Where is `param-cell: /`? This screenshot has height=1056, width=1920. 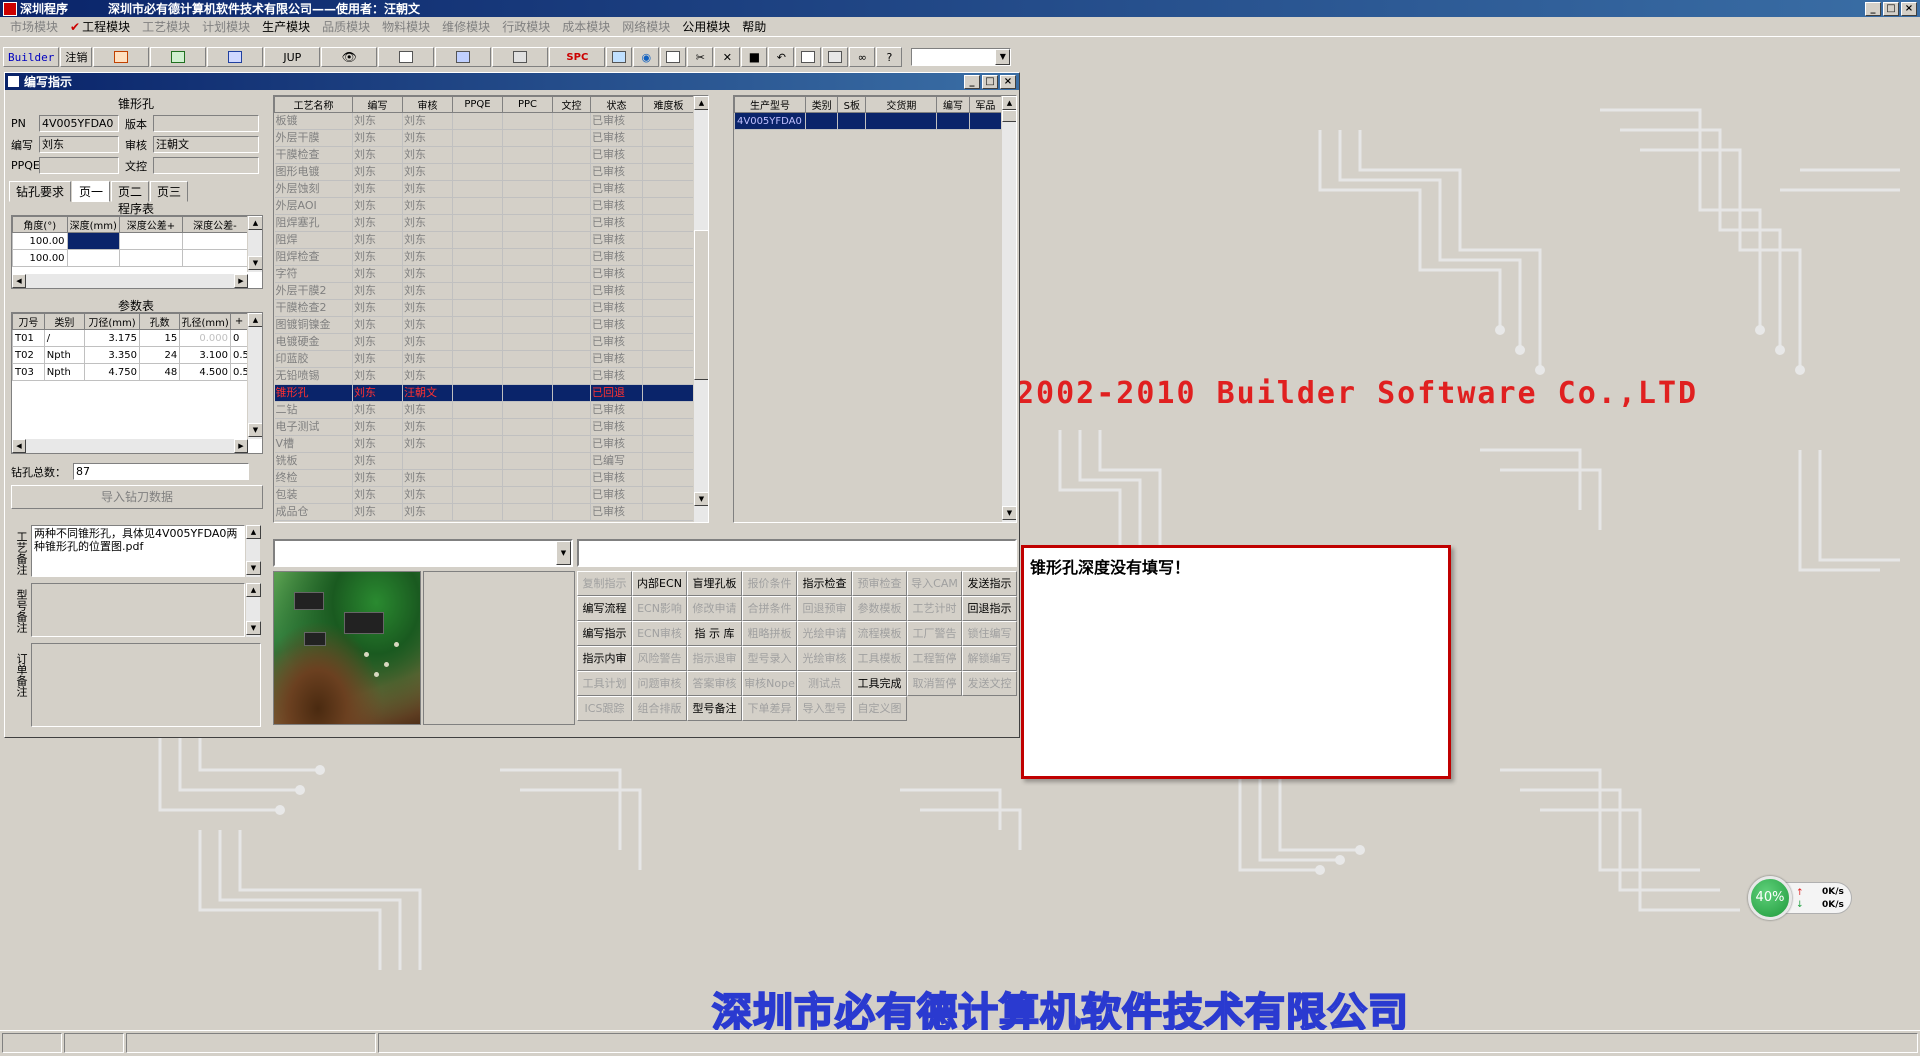
param-cell: / is located at coordinates (64, 338).